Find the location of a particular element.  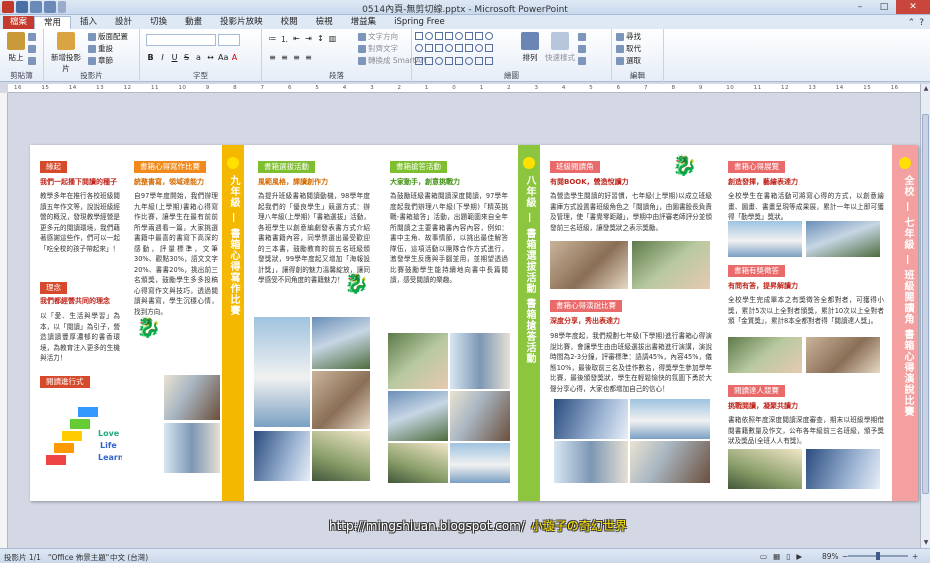

italic-icon: I is located at coordinates (162, 57).